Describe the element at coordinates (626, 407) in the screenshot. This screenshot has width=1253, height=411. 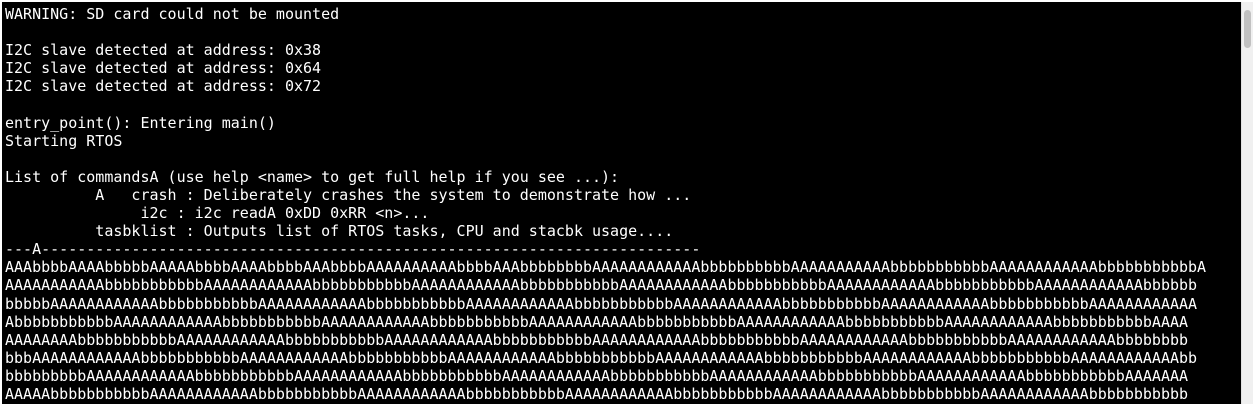
I see `window-bottom-edge` at that location.